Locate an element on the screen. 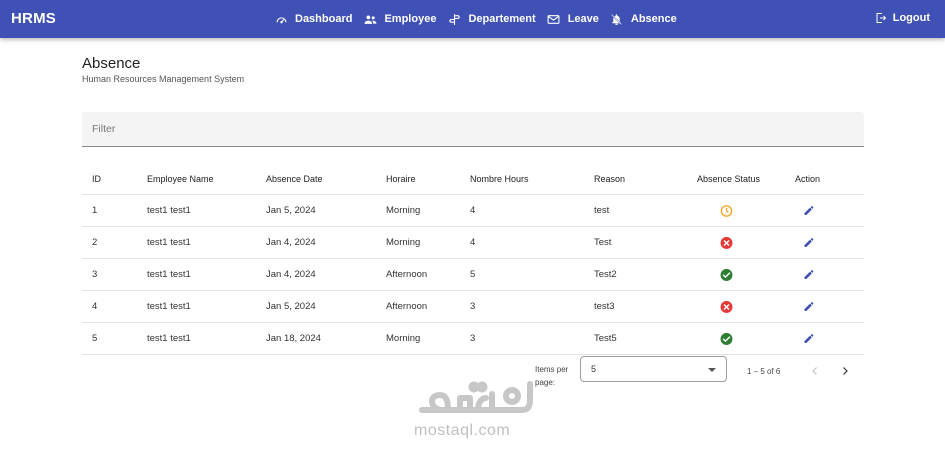  page-range-label: 1 – 5 of 6 is located at coordinates (764, 371).